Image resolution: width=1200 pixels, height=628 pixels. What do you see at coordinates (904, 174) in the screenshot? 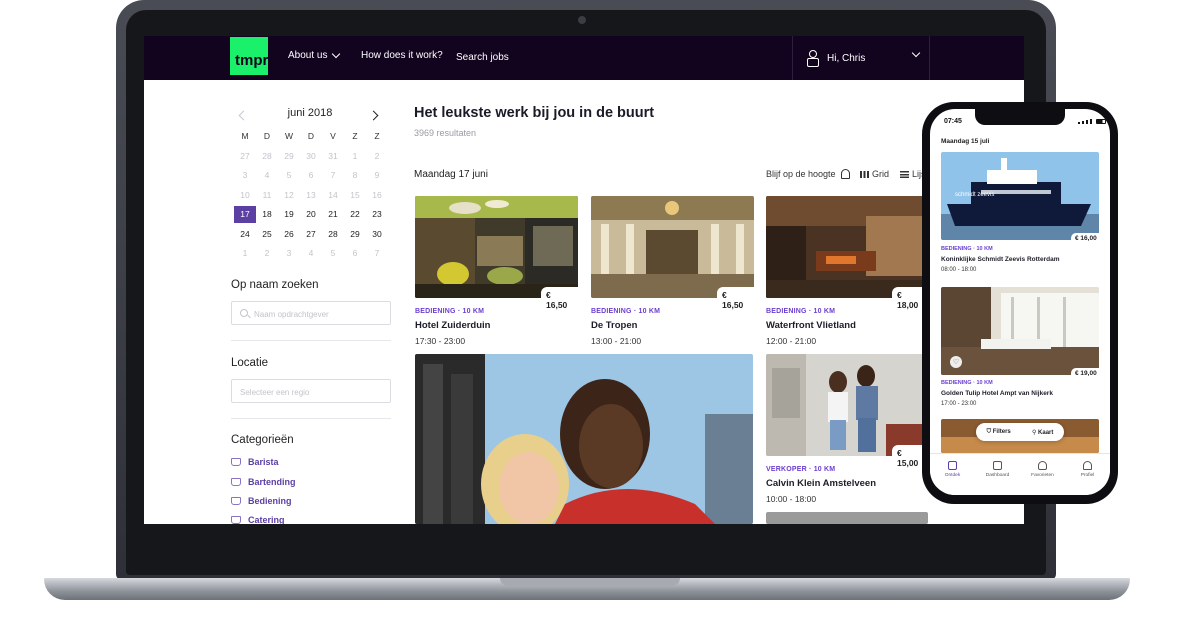
I see `list-icon` at bounding box center [904, 174].